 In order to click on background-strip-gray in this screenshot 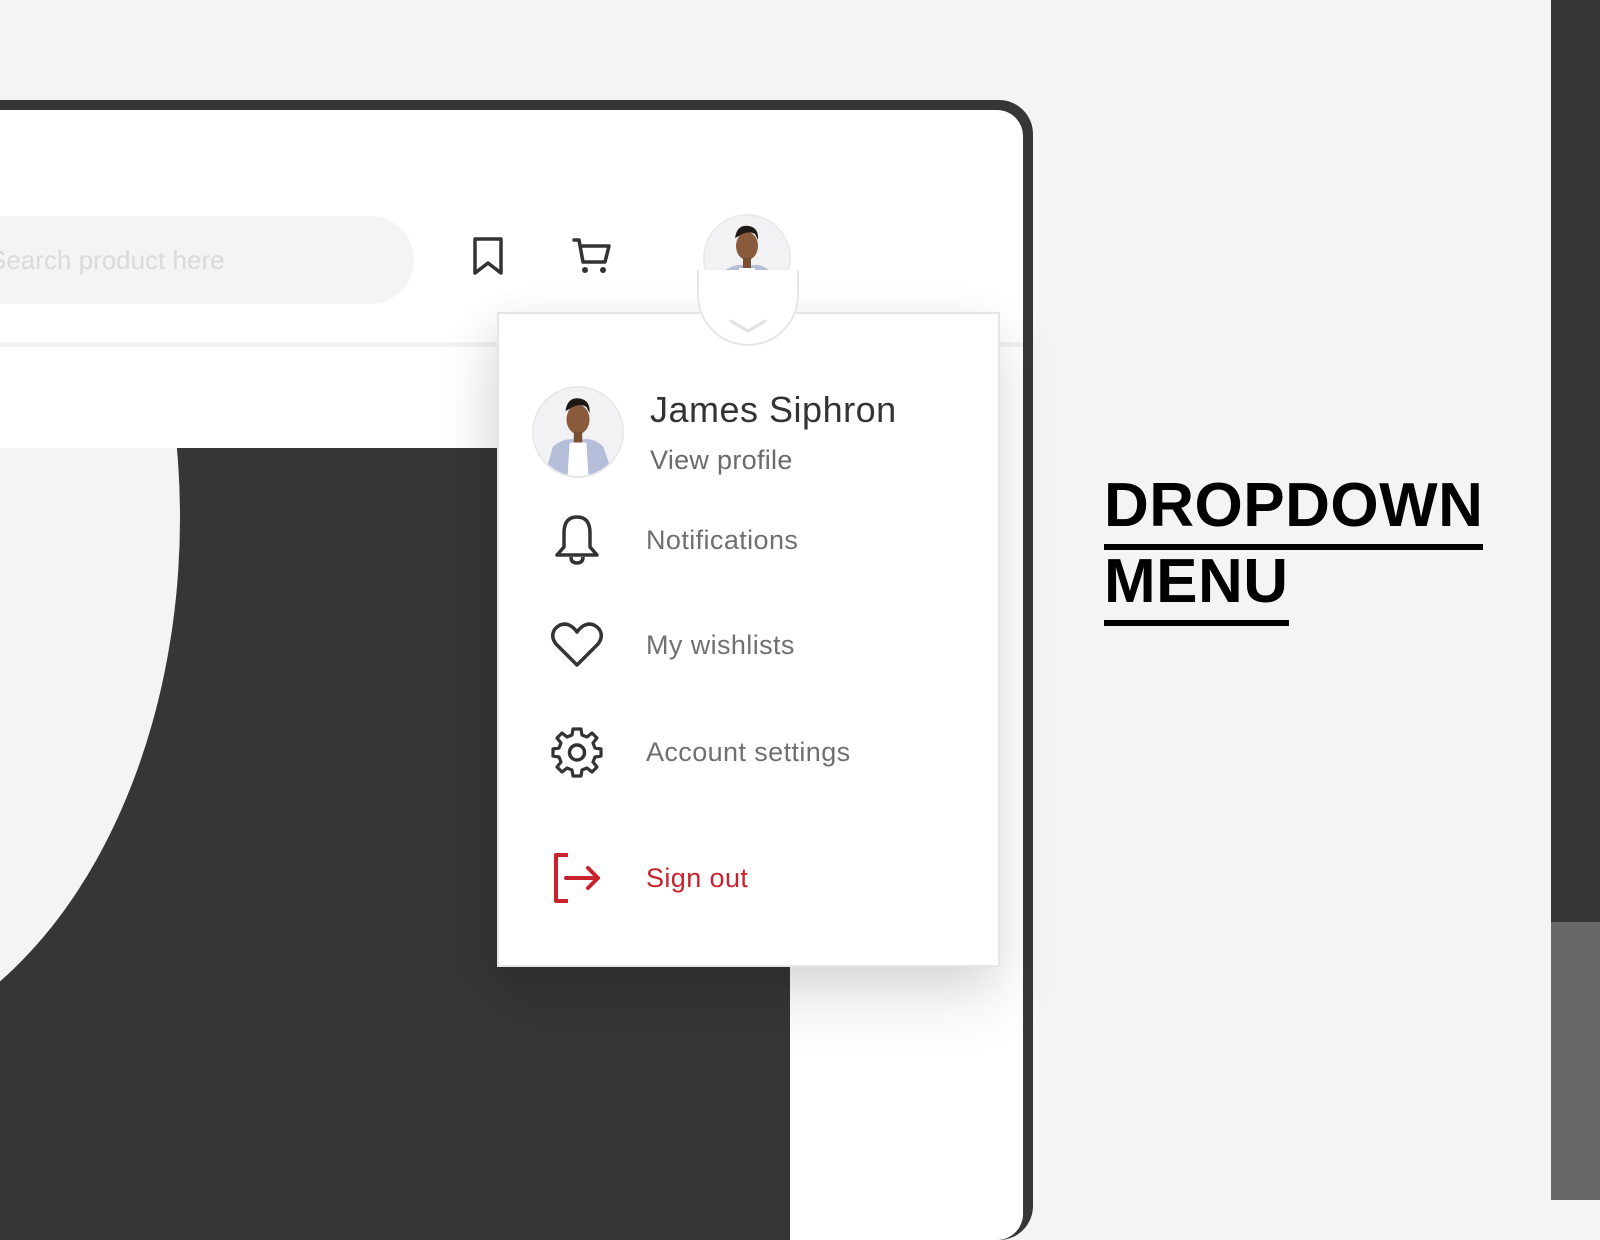, I will do `click(1575, 1061)`.